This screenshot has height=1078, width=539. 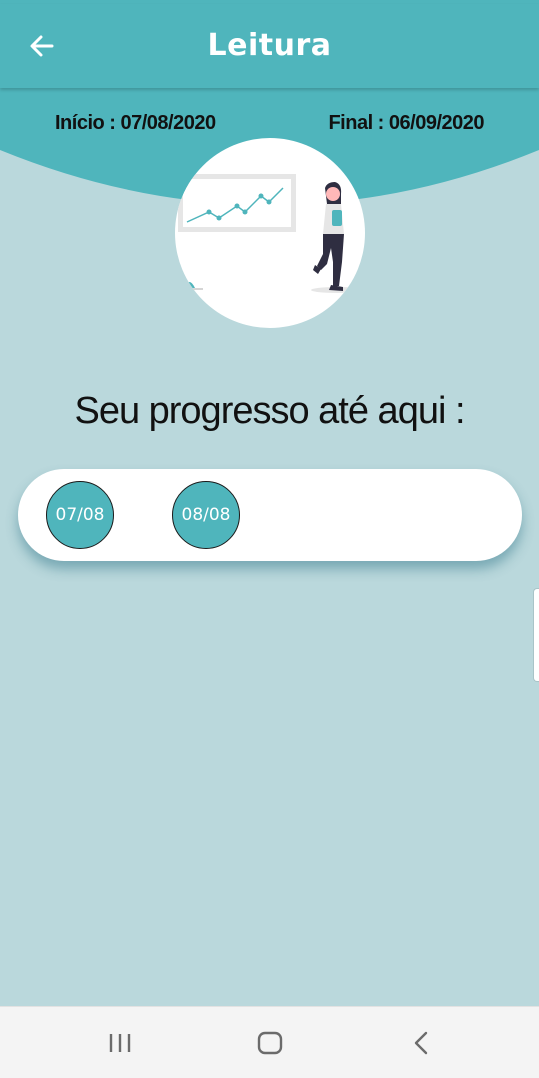 I want to click on home-icon, so click(x=270, y=1043).